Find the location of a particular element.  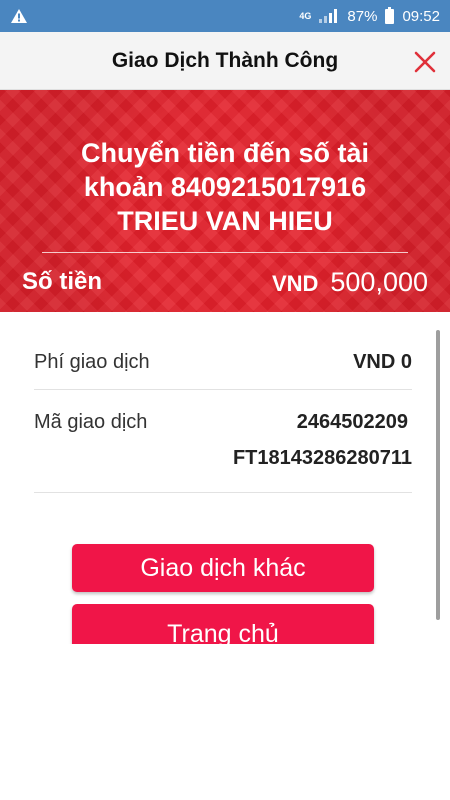

battery-icon is located at coordinates (390, 15).